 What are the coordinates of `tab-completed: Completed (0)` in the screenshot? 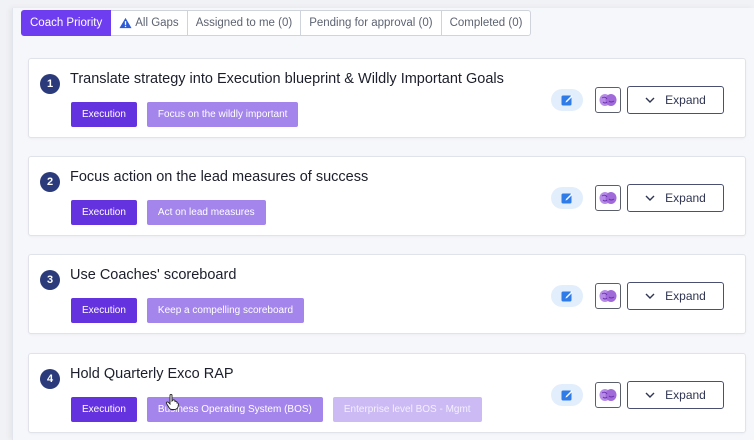 It's located at (486, 23).